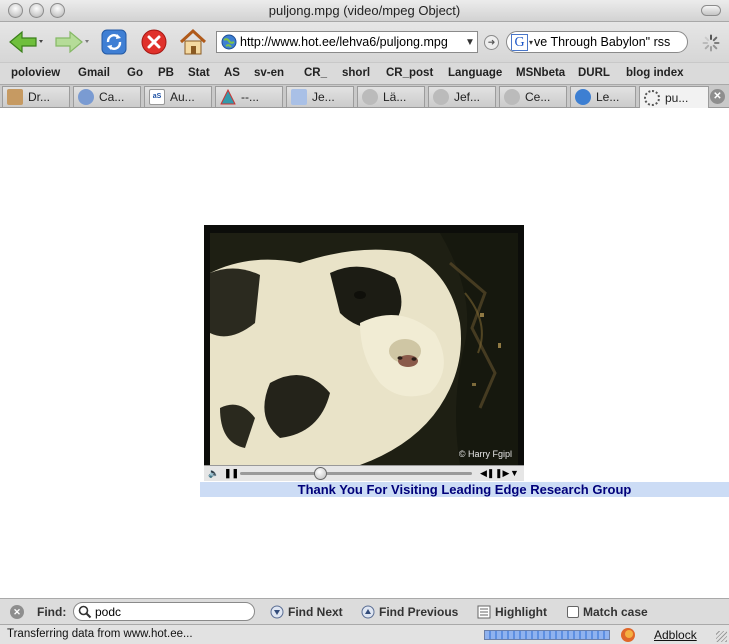 The width and height of the screenshot is (729, 644). Describe the element at coordinates (232, 73) in the screenshot. I see `bookmark-as: AS` at that location.